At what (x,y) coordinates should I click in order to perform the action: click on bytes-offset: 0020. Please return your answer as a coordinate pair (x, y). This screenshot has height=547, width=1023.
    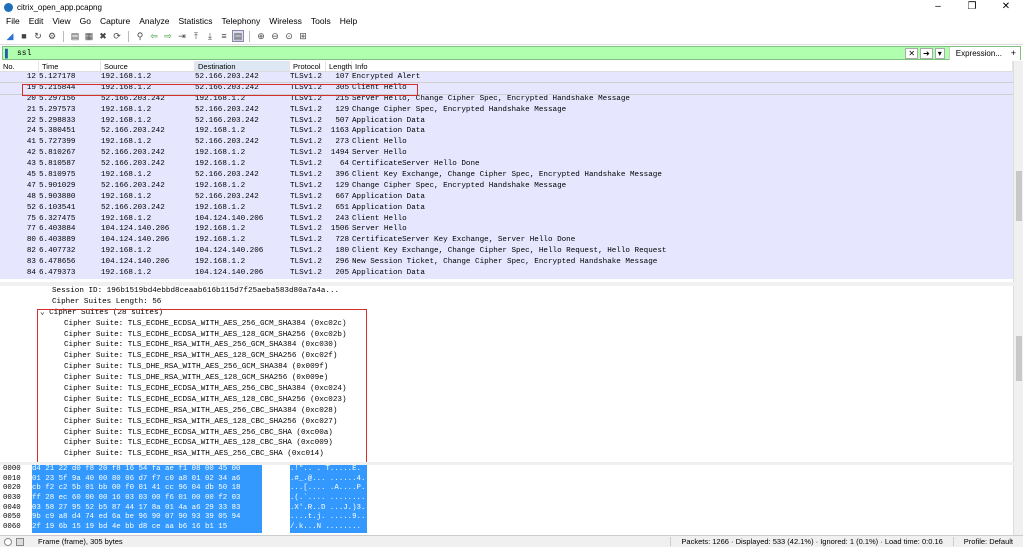
    Looking at the image, I should click on (15, 489).